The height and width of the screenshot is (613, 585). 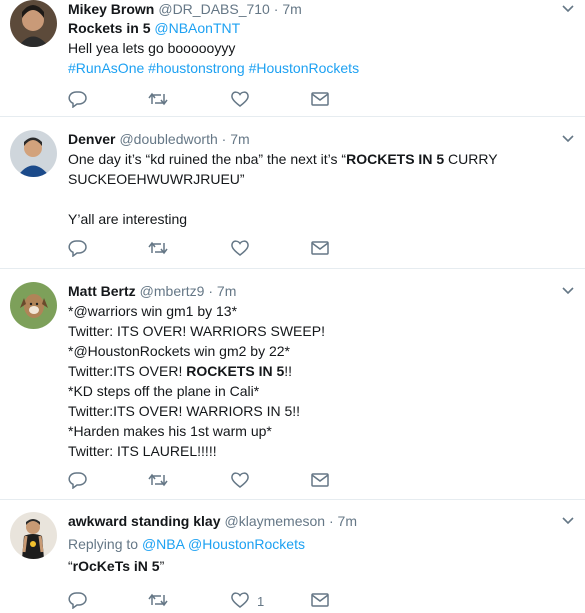 What do you see at coordinates (288, 371) in the screenshot?
I see `text-segment: !!` at bounding box center [288, 371].